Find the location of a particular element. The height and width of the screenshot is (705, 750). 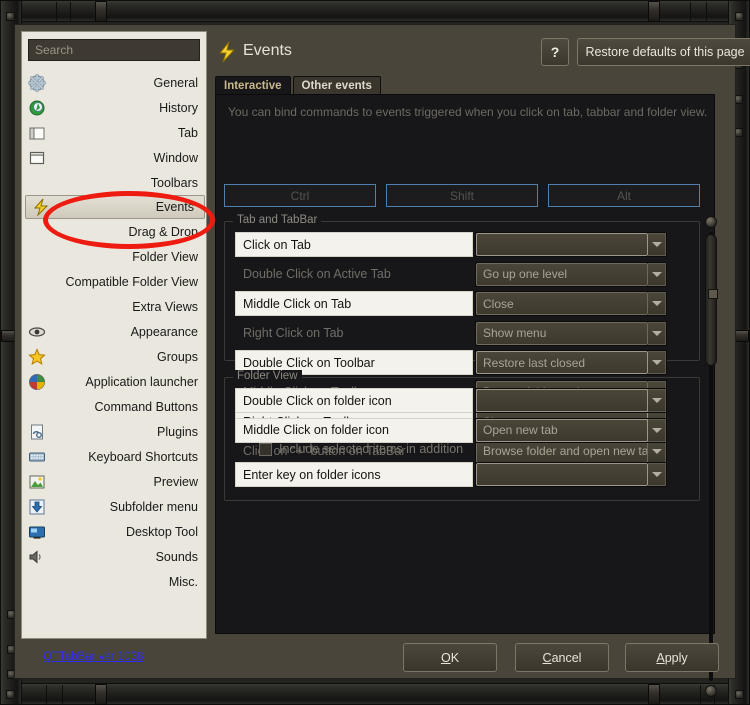

combobox-value: Go up one level is located at coordinates (562, 274).